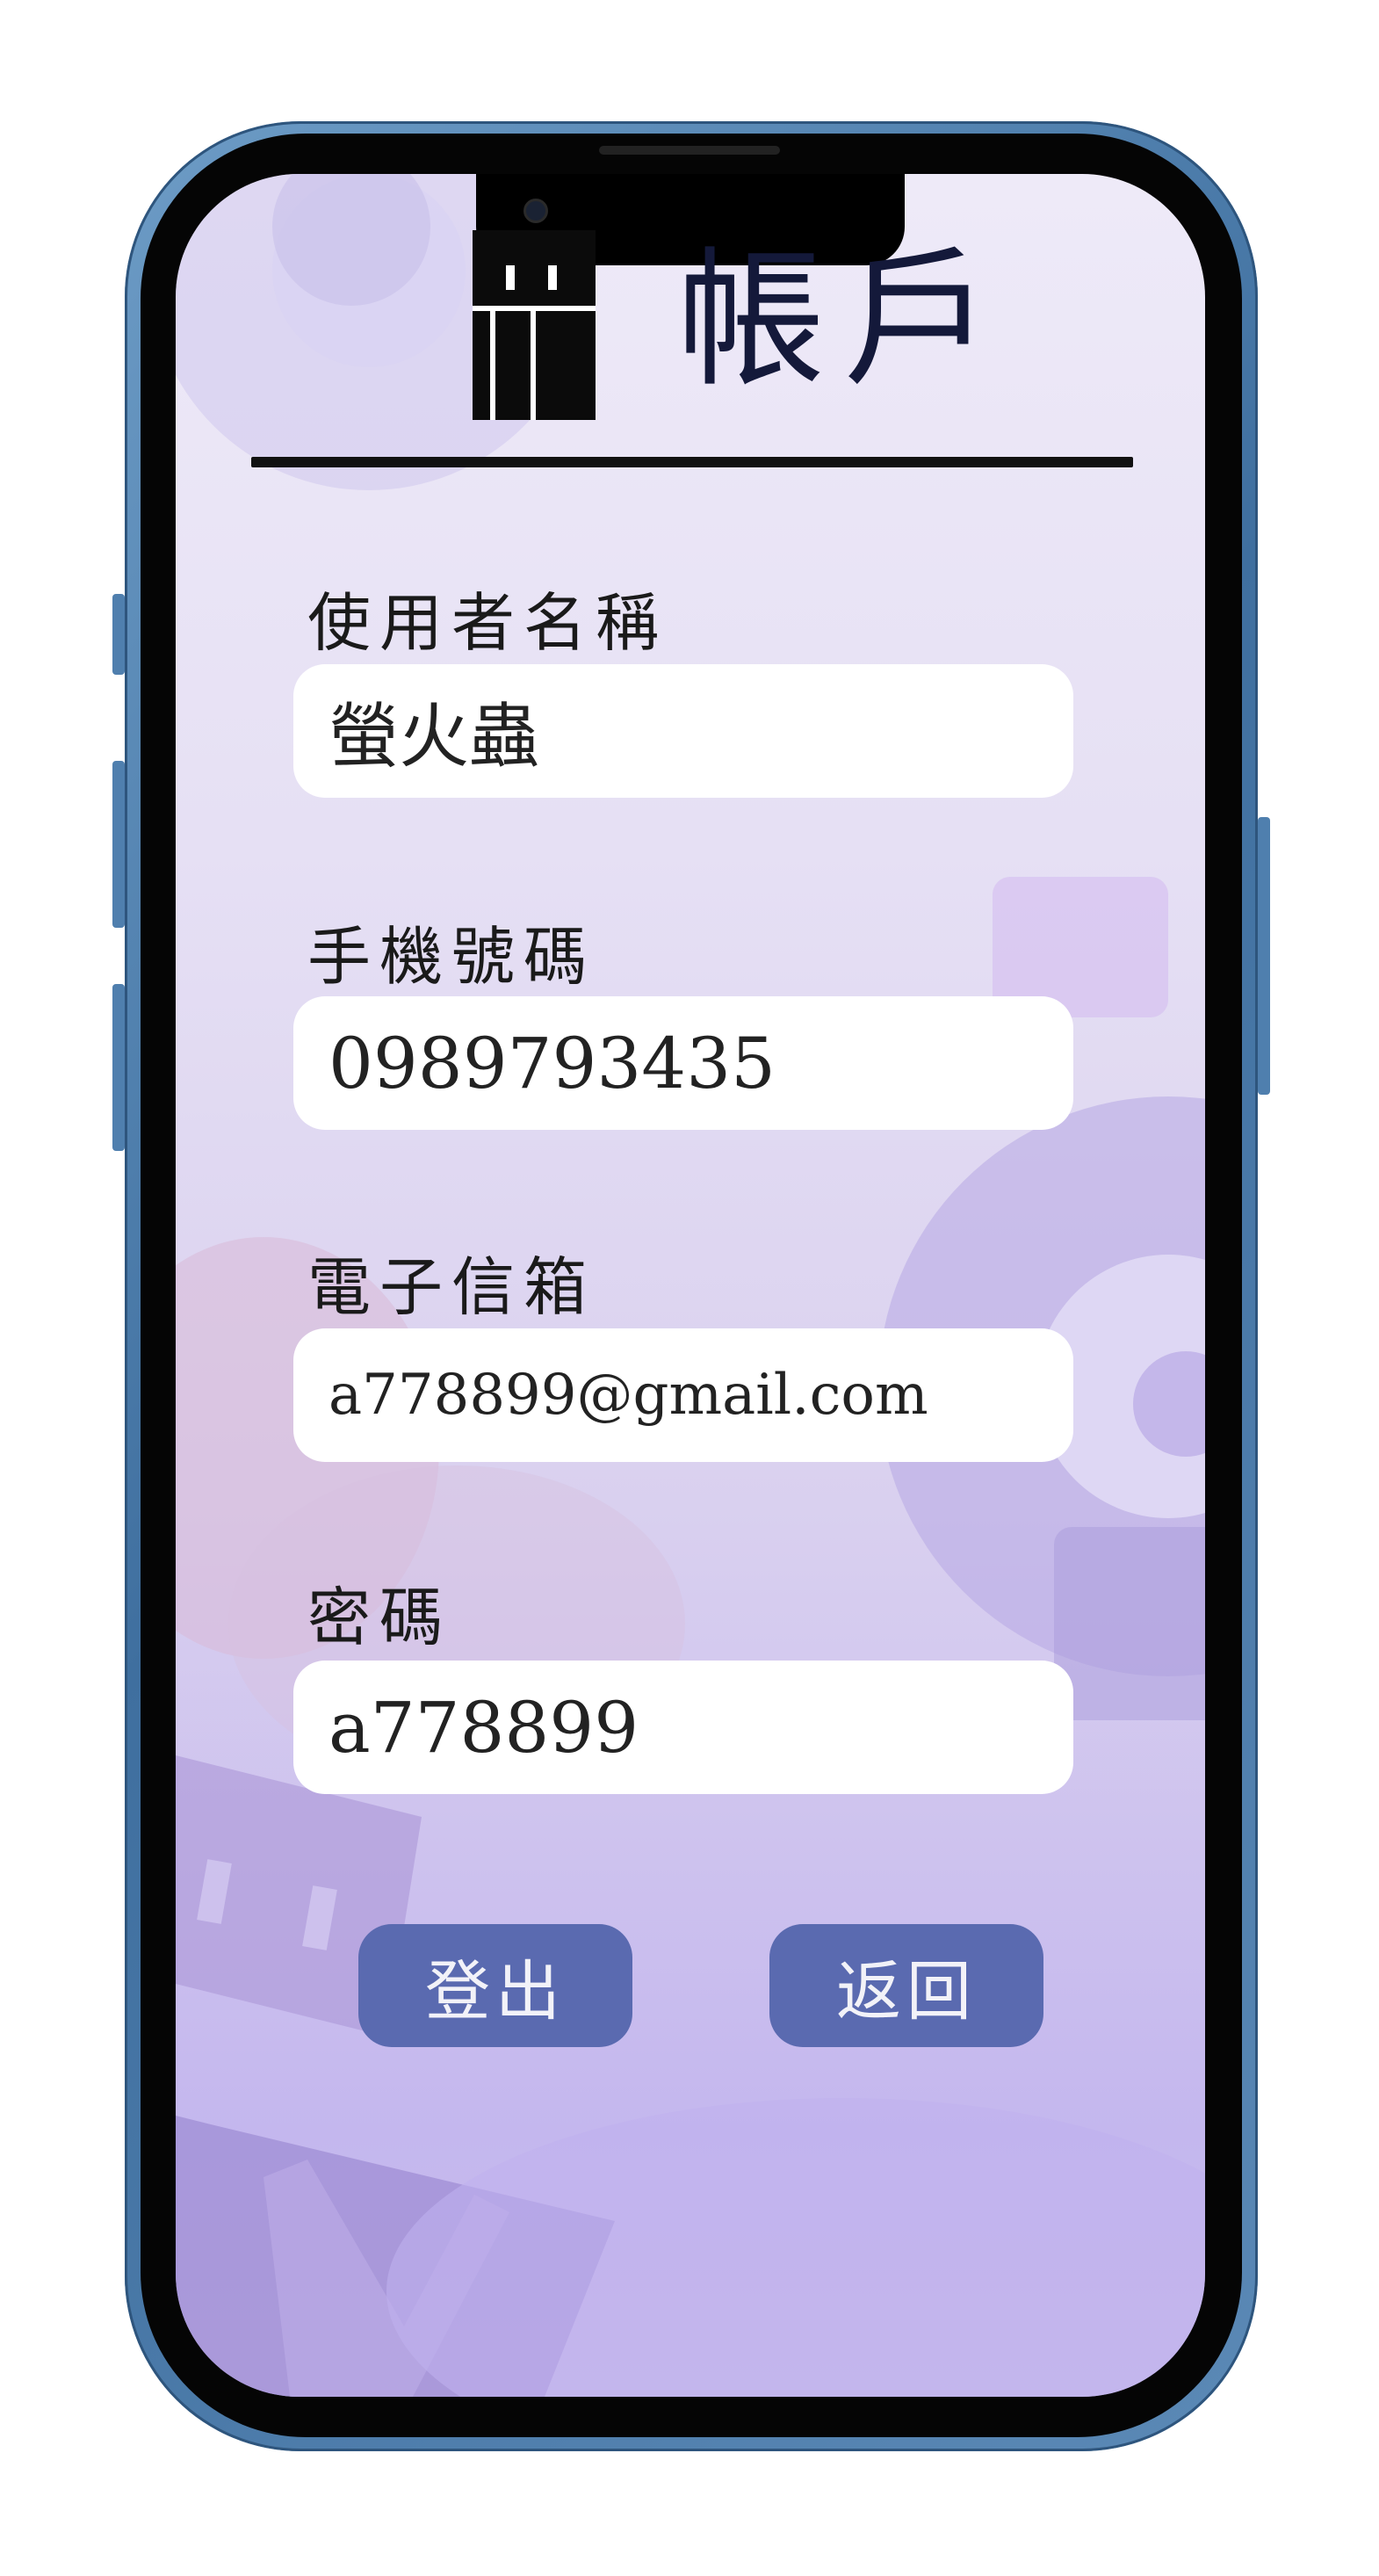 The width and height of the screenshot is (1379, 2576). Describe the element at coordinates (495, 1985) in the screenshot. I see `logout-button: 登出` at that location.